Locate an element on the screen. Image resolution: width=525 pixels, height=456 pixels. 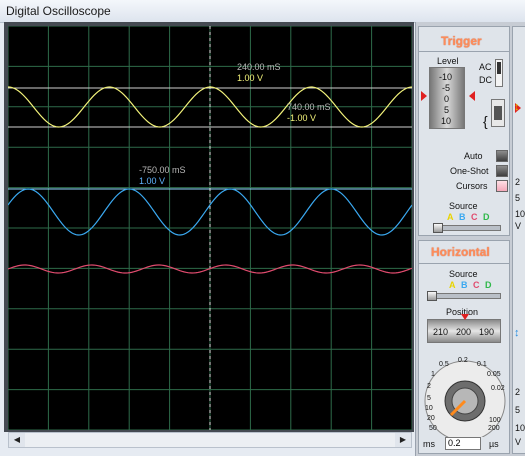
level-knob: -10 -5 0 5 10 is located at coordinates (447, 98).